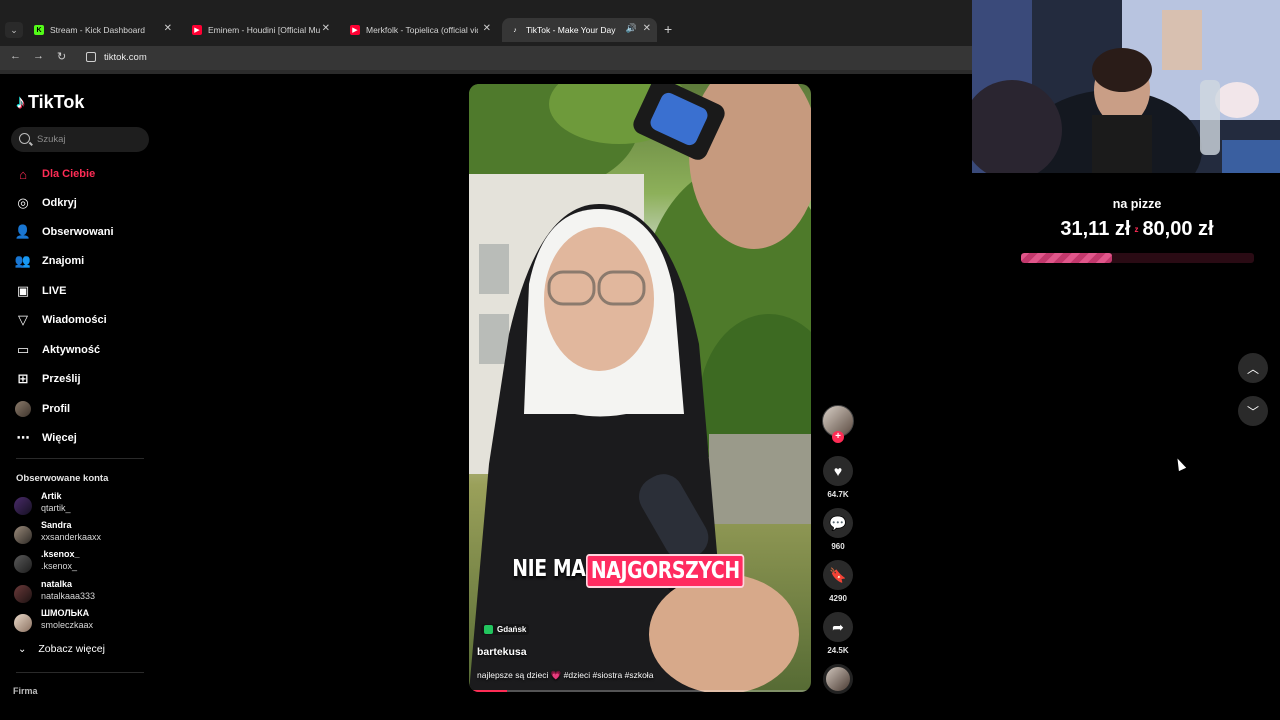 The width and height of the screenshot is (1280, 720). Describe the element at coordinates (838, 627) in the screenshot. I see `share-icon: ➦` at that location.